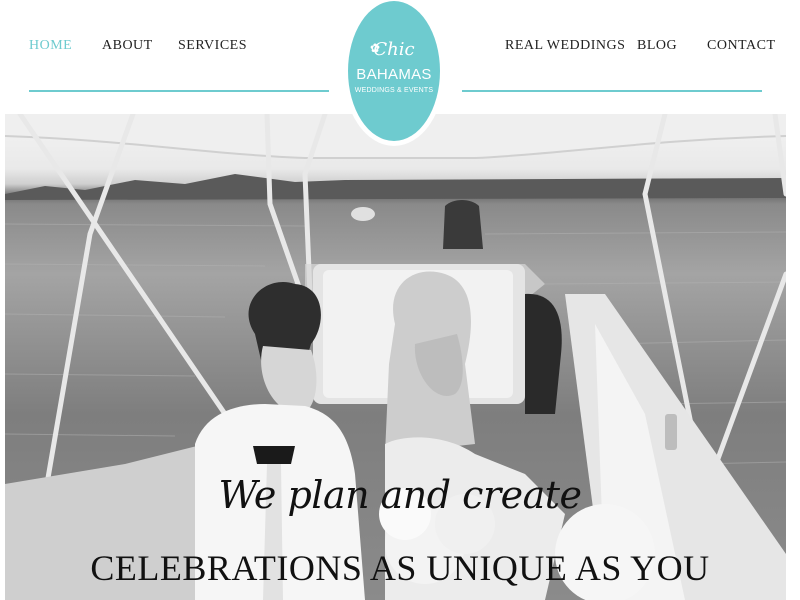  Describe the element at coordinates (50, 46) in the screenshot. I see `nav-home-link: HOME` at that location.